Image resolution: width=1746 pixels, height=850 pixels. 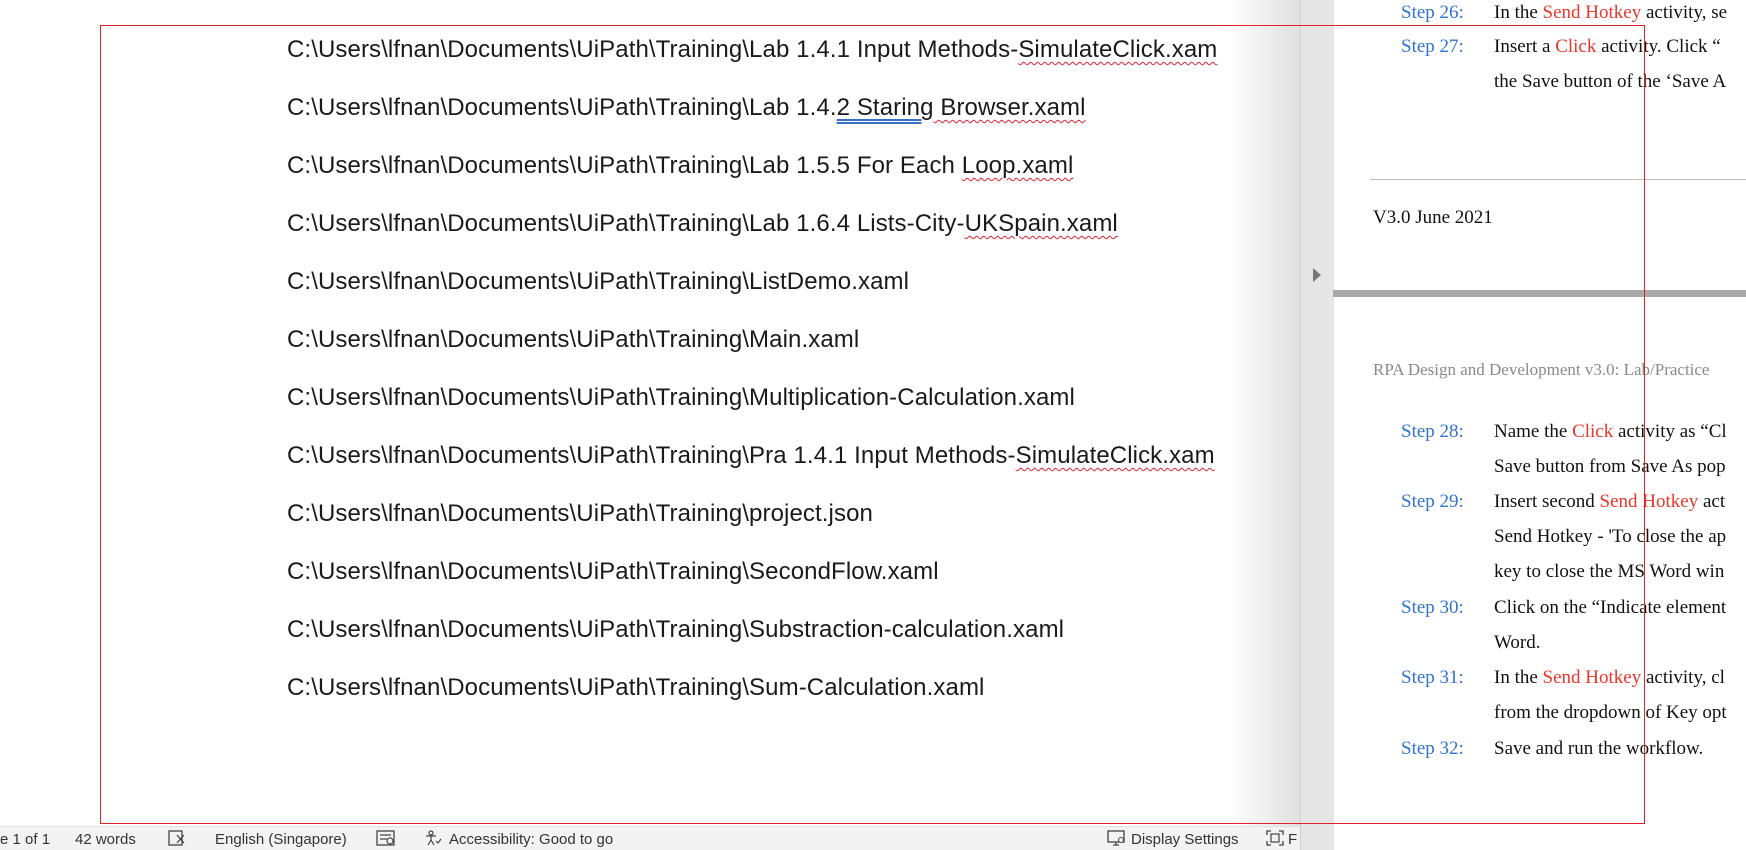 I want to click on step-text: Click on the “Indicate element, so click(x=1610, y=608).